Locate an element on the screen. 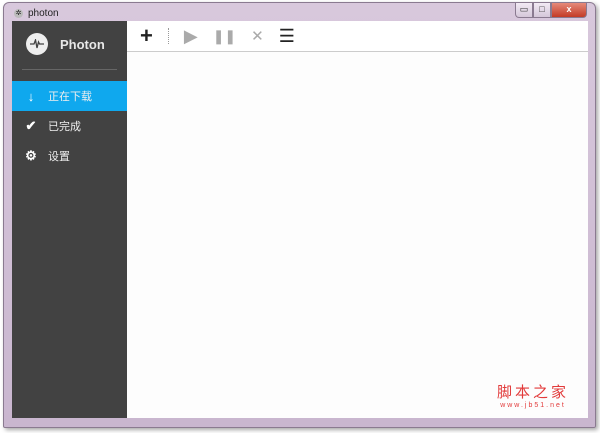  pause-button: ❚❚ is located at coordinates (224, 36).